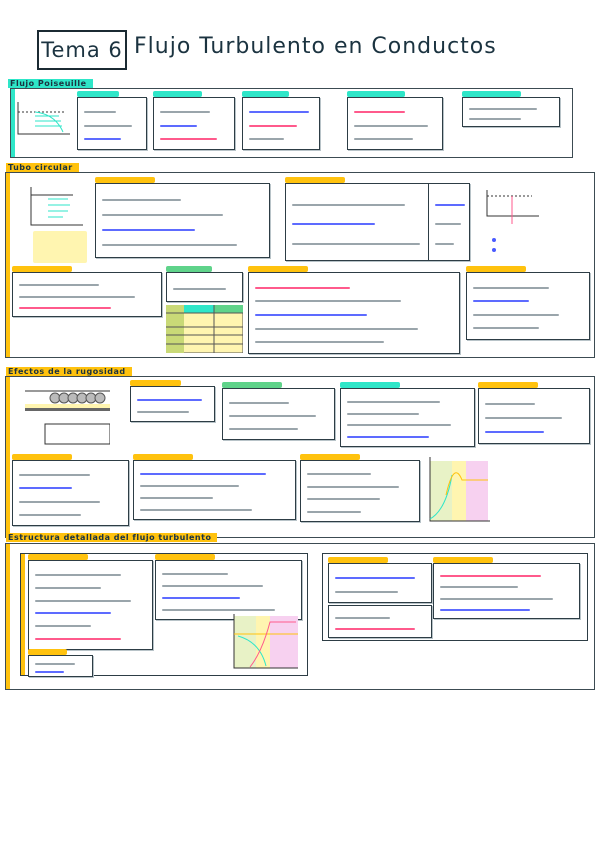 The width and height of the screenshot is (600, 848). Describe the element at coordinates (204, 329) in the screenshot. I see `regions-table` at that location.